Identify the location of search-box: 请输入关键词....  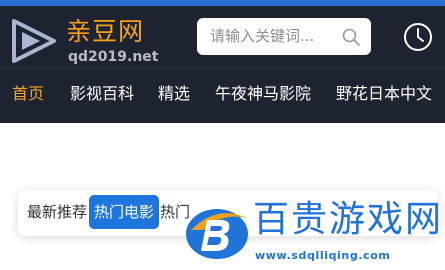
(284, 36).